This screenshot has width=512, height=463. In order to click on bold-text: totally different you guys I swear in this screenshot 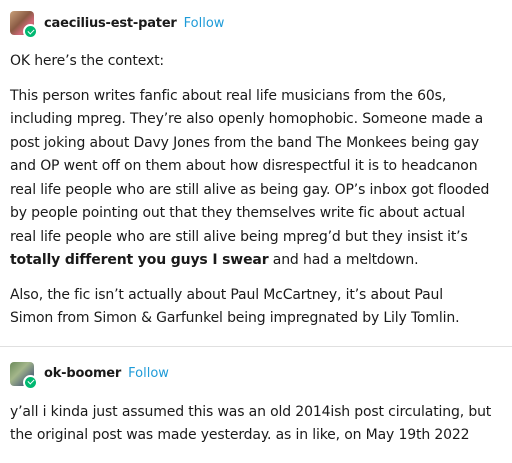, I will do `click(139, 260)`.